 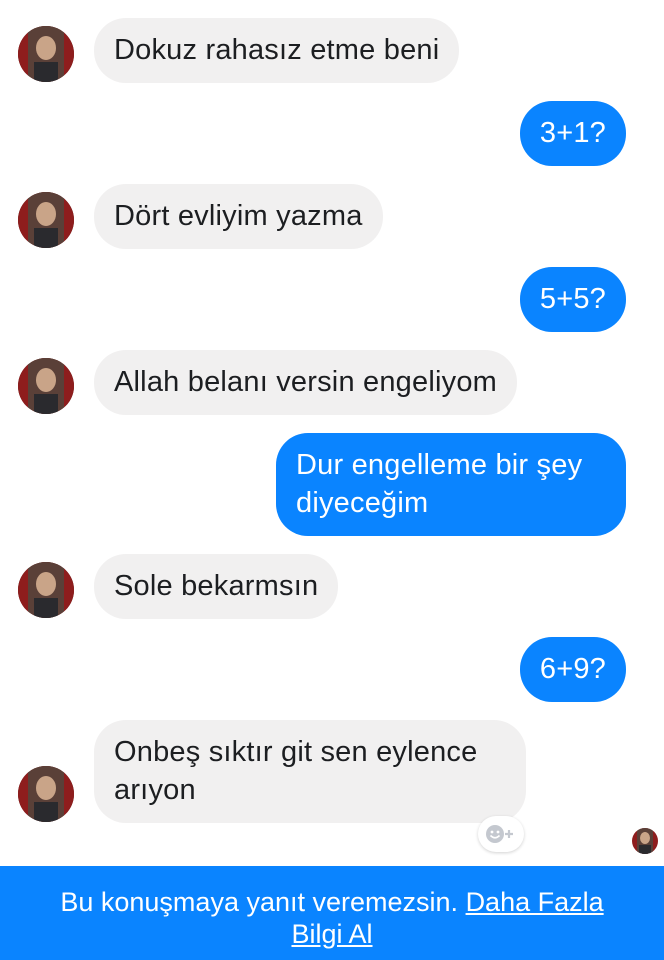 What do you see at coordinates (259, 902) in the screenshot?
I see `blocked-notice-text: Bu konuşmaya yanıt veremezsin.` at bounding box center [259, 902].